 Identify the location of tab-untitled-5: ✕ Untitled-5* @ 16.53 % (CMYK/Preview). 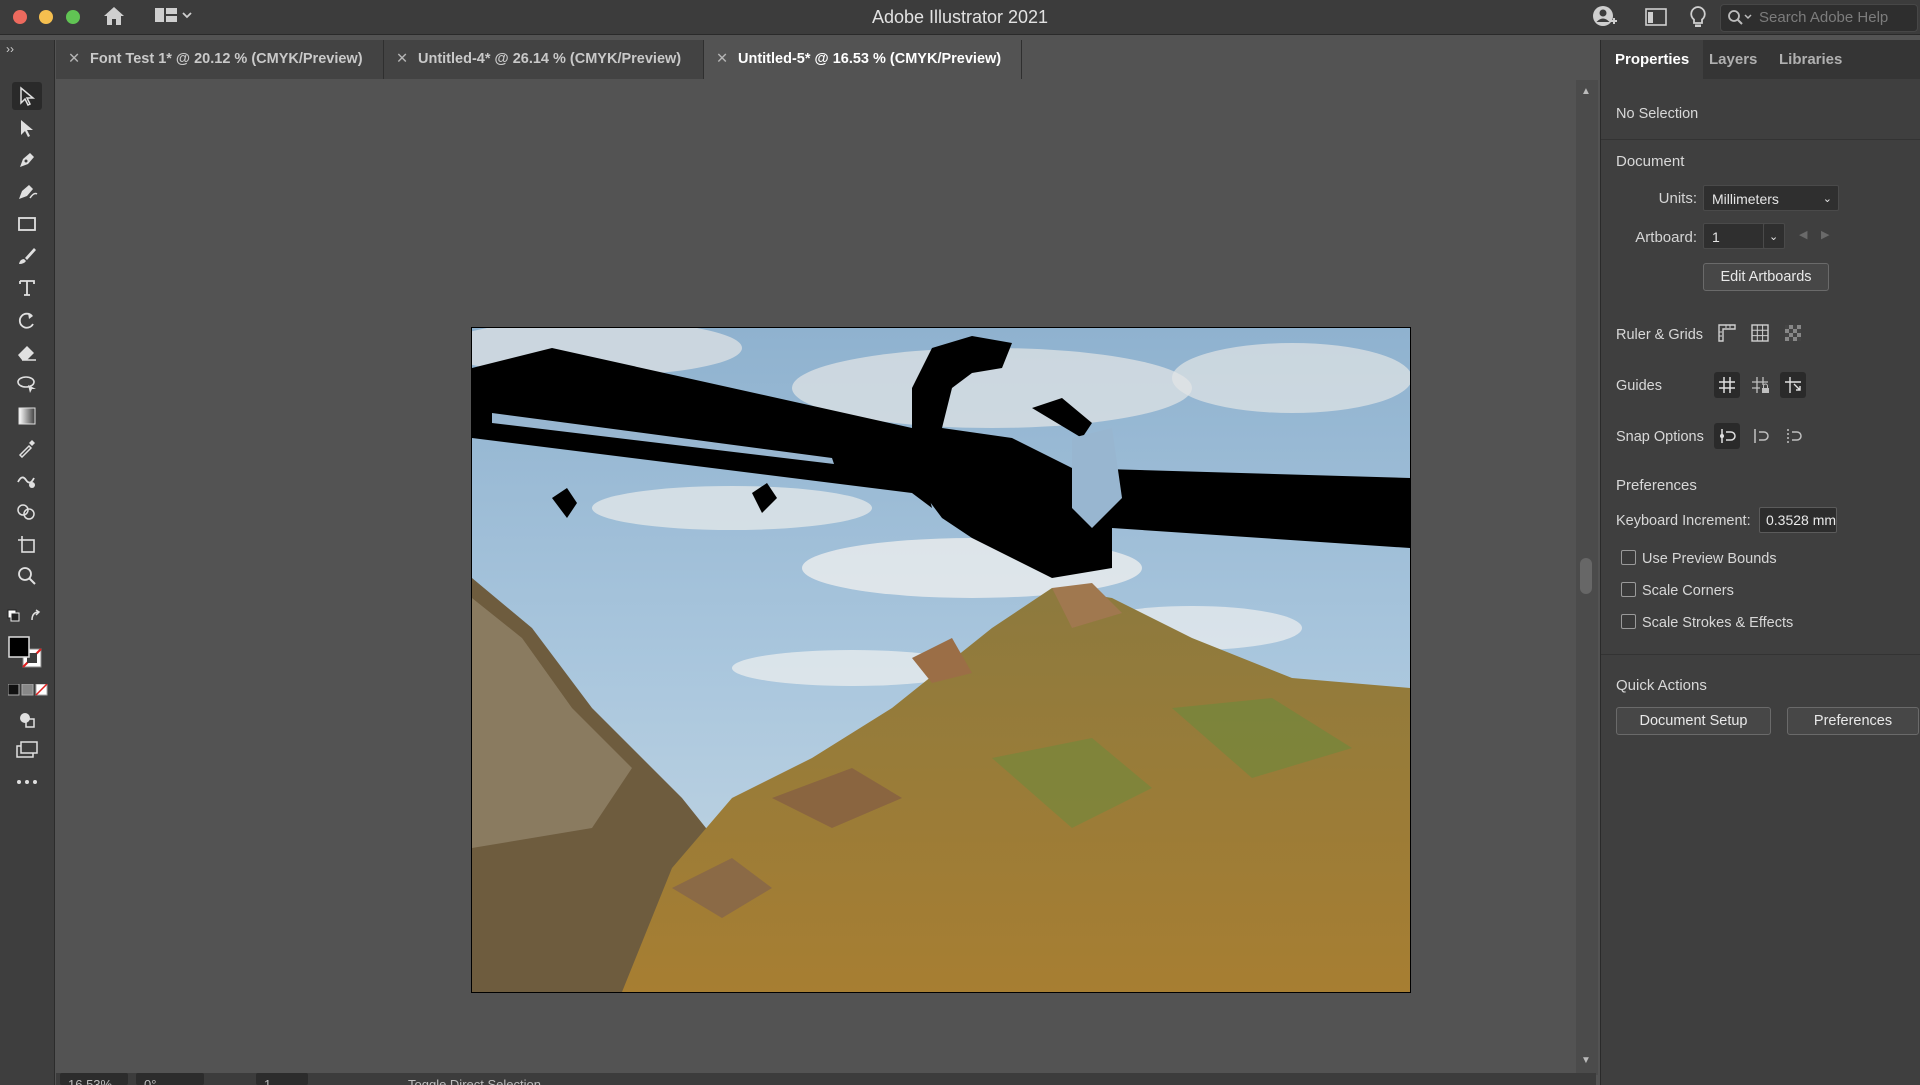
(863, 59).